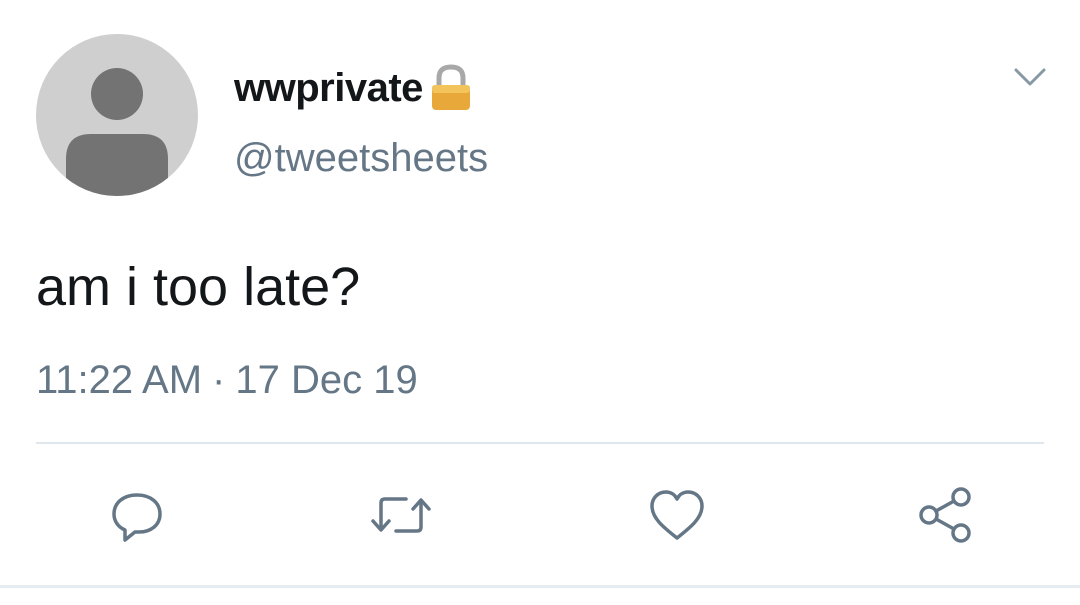 The height and width of the screenshot is (605, 1080). I want to click on heart-icon, so click(677, 515).